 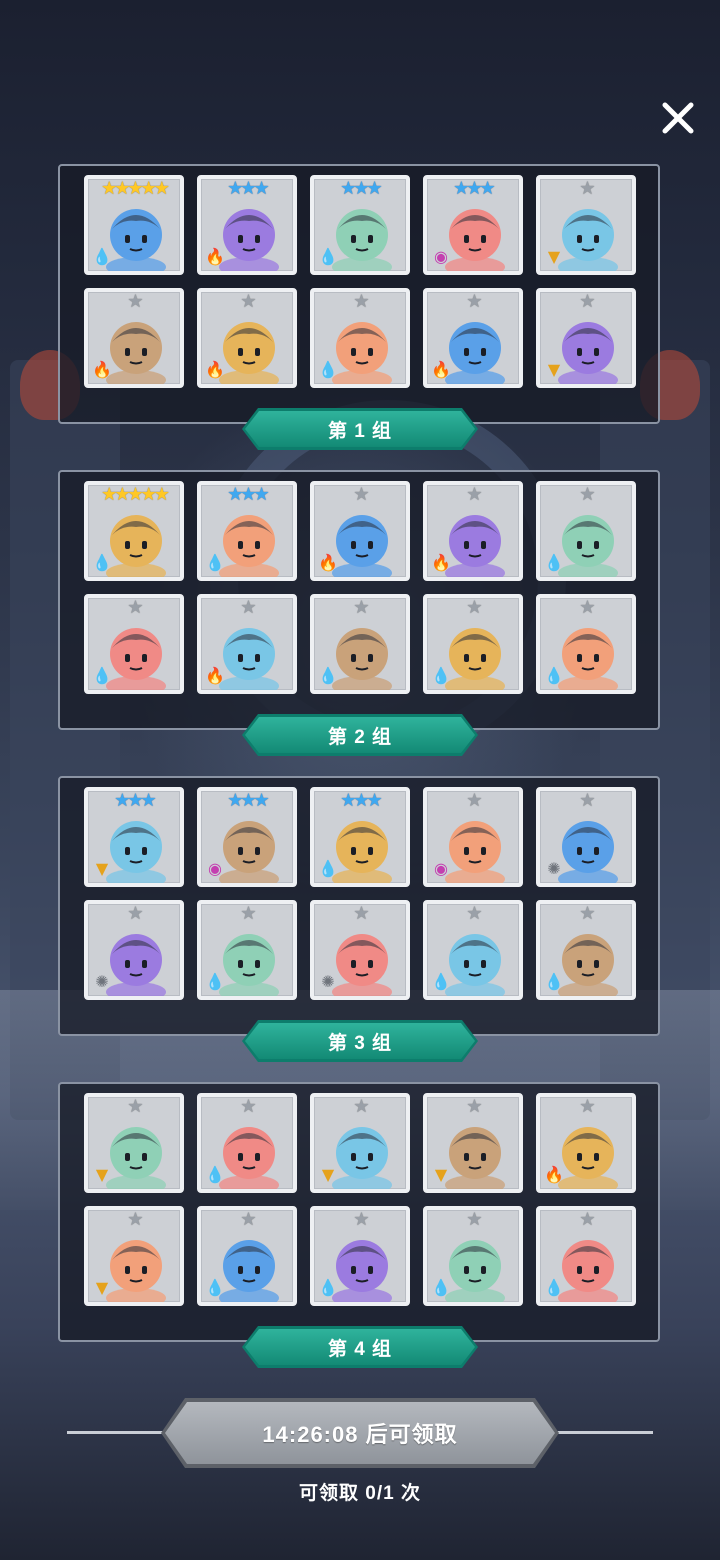 I want to click on group-banner: 第 3 组, so click(x=360, y=1041).